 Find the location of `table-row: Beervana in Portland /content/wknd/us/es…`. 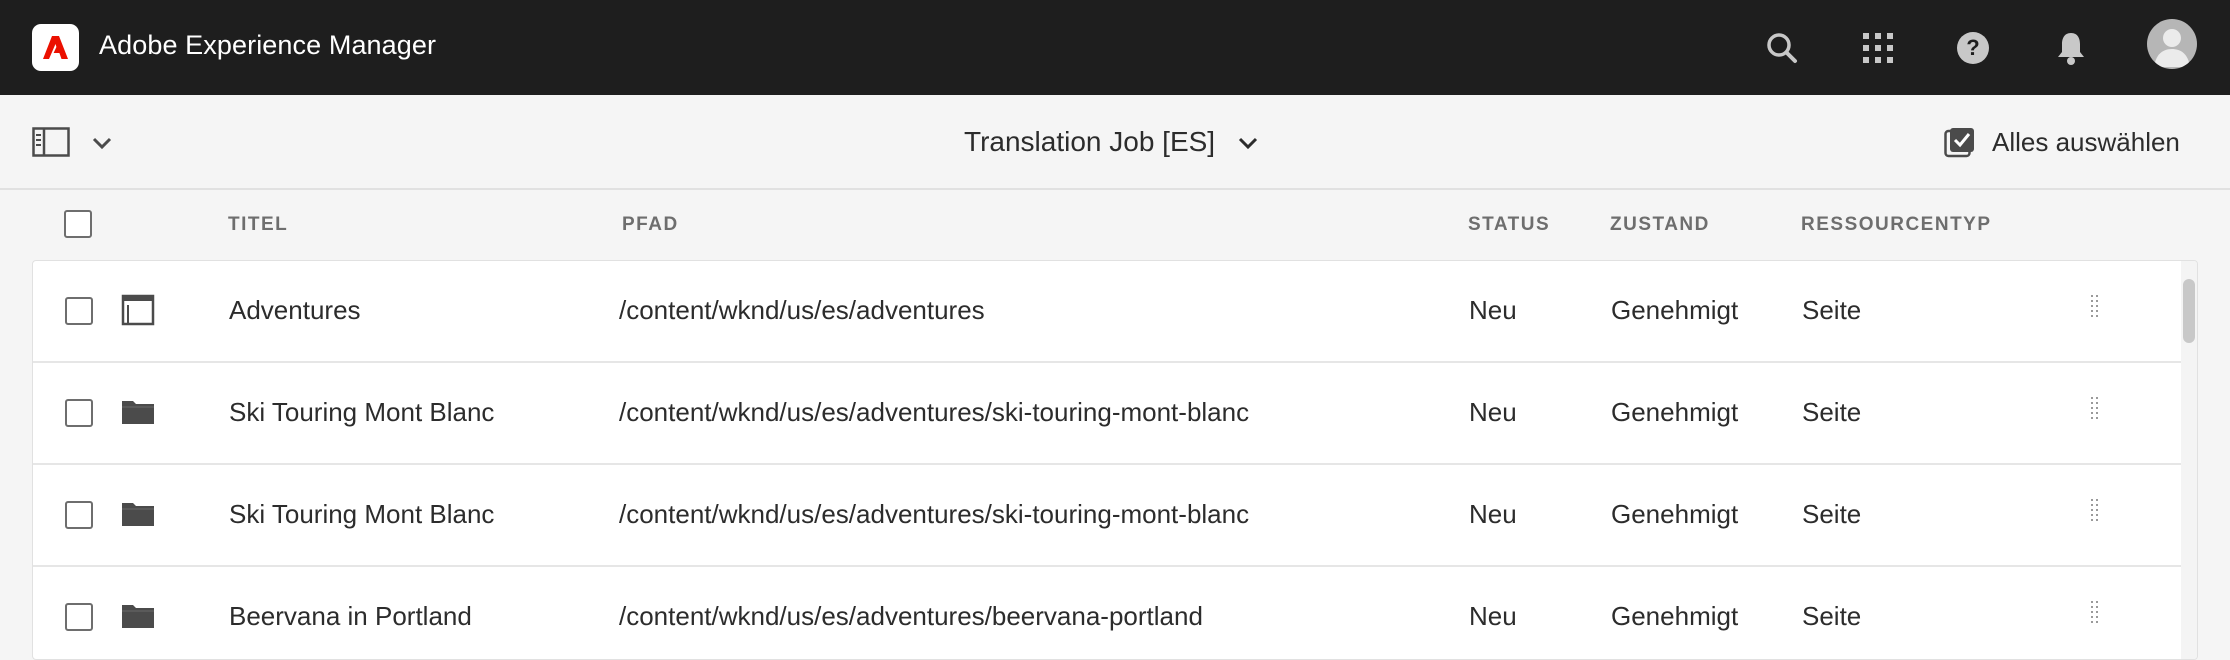

table-row: Beervana in Portland /content/wknd/us/es… is located at coordinates (1107, 613).